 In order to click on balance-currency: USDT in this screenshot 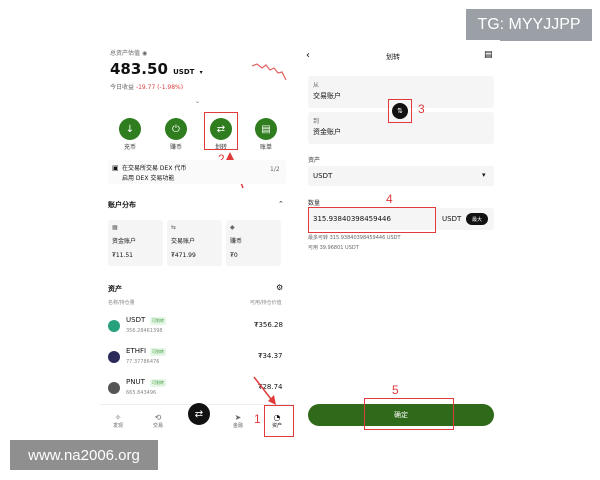, I will do `click(183, 72)`.